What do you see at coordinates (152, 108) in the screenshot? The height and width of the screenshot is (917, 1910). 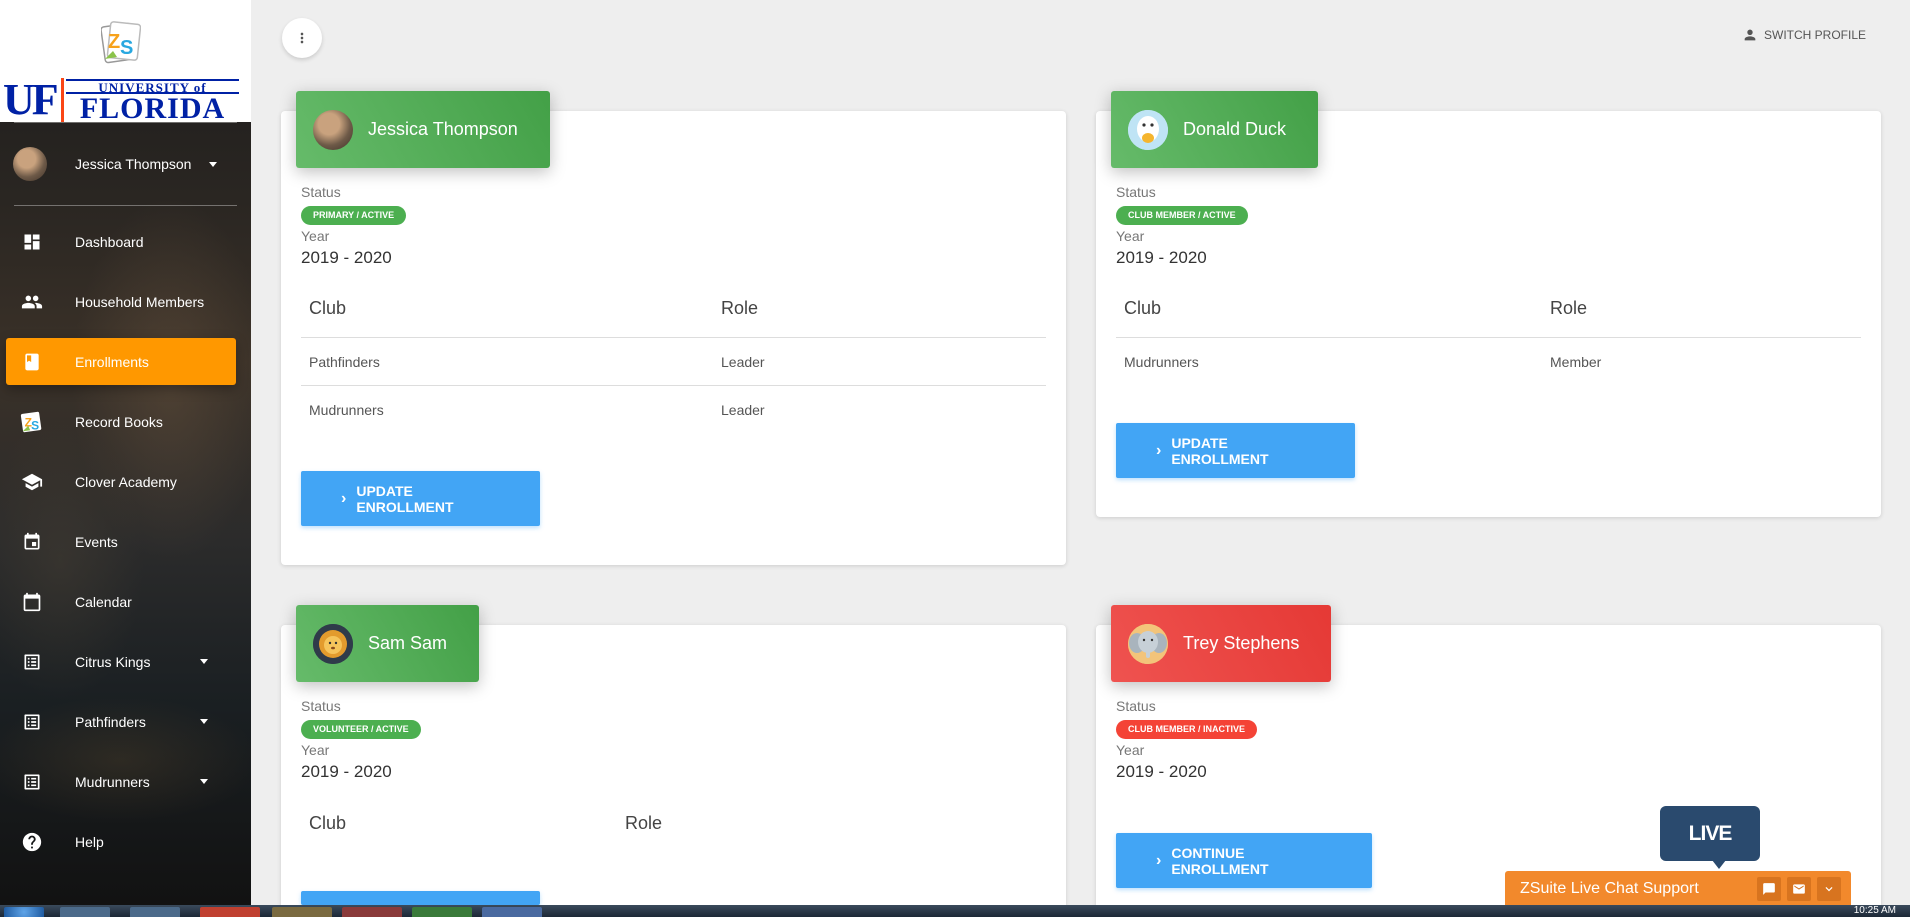 I see `university-name: FLORIDA` at bounding box center [152, 108].